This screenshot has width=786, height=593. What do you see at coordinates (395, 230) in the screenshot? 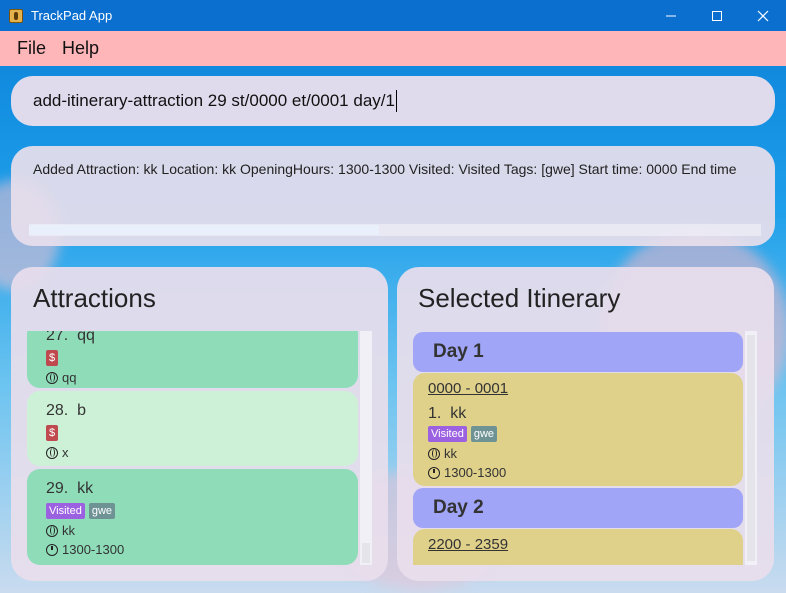
I see `result-horizontal-scrollbar` at bounding box center [395, 230].